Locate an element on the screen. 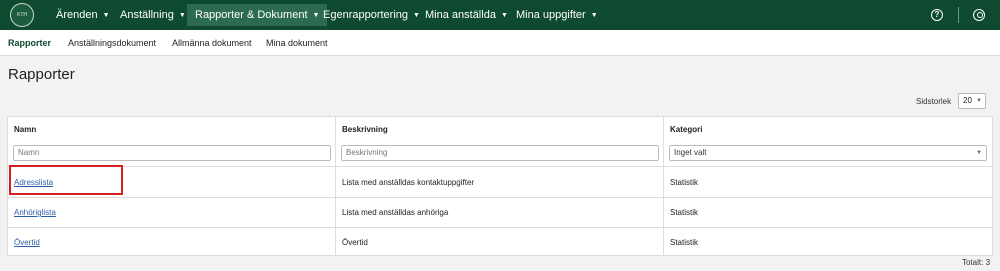 The height and width of the screenshot is (271, 1000). filter-placeholder: Beskrivning is located at coordinates (367, 152).